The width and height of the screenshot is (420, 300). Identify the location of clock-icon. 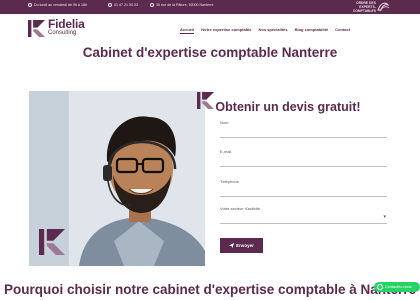
(30, 5).